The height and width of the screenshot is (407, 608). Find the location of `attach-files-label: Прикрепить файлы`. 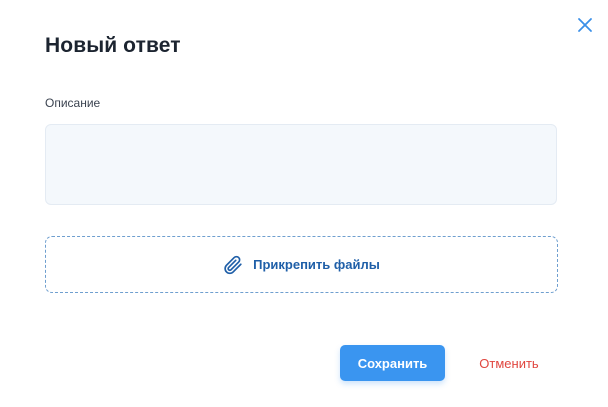

attach-files-label: Прикрепить файлы is located at coordinates (316, 264).